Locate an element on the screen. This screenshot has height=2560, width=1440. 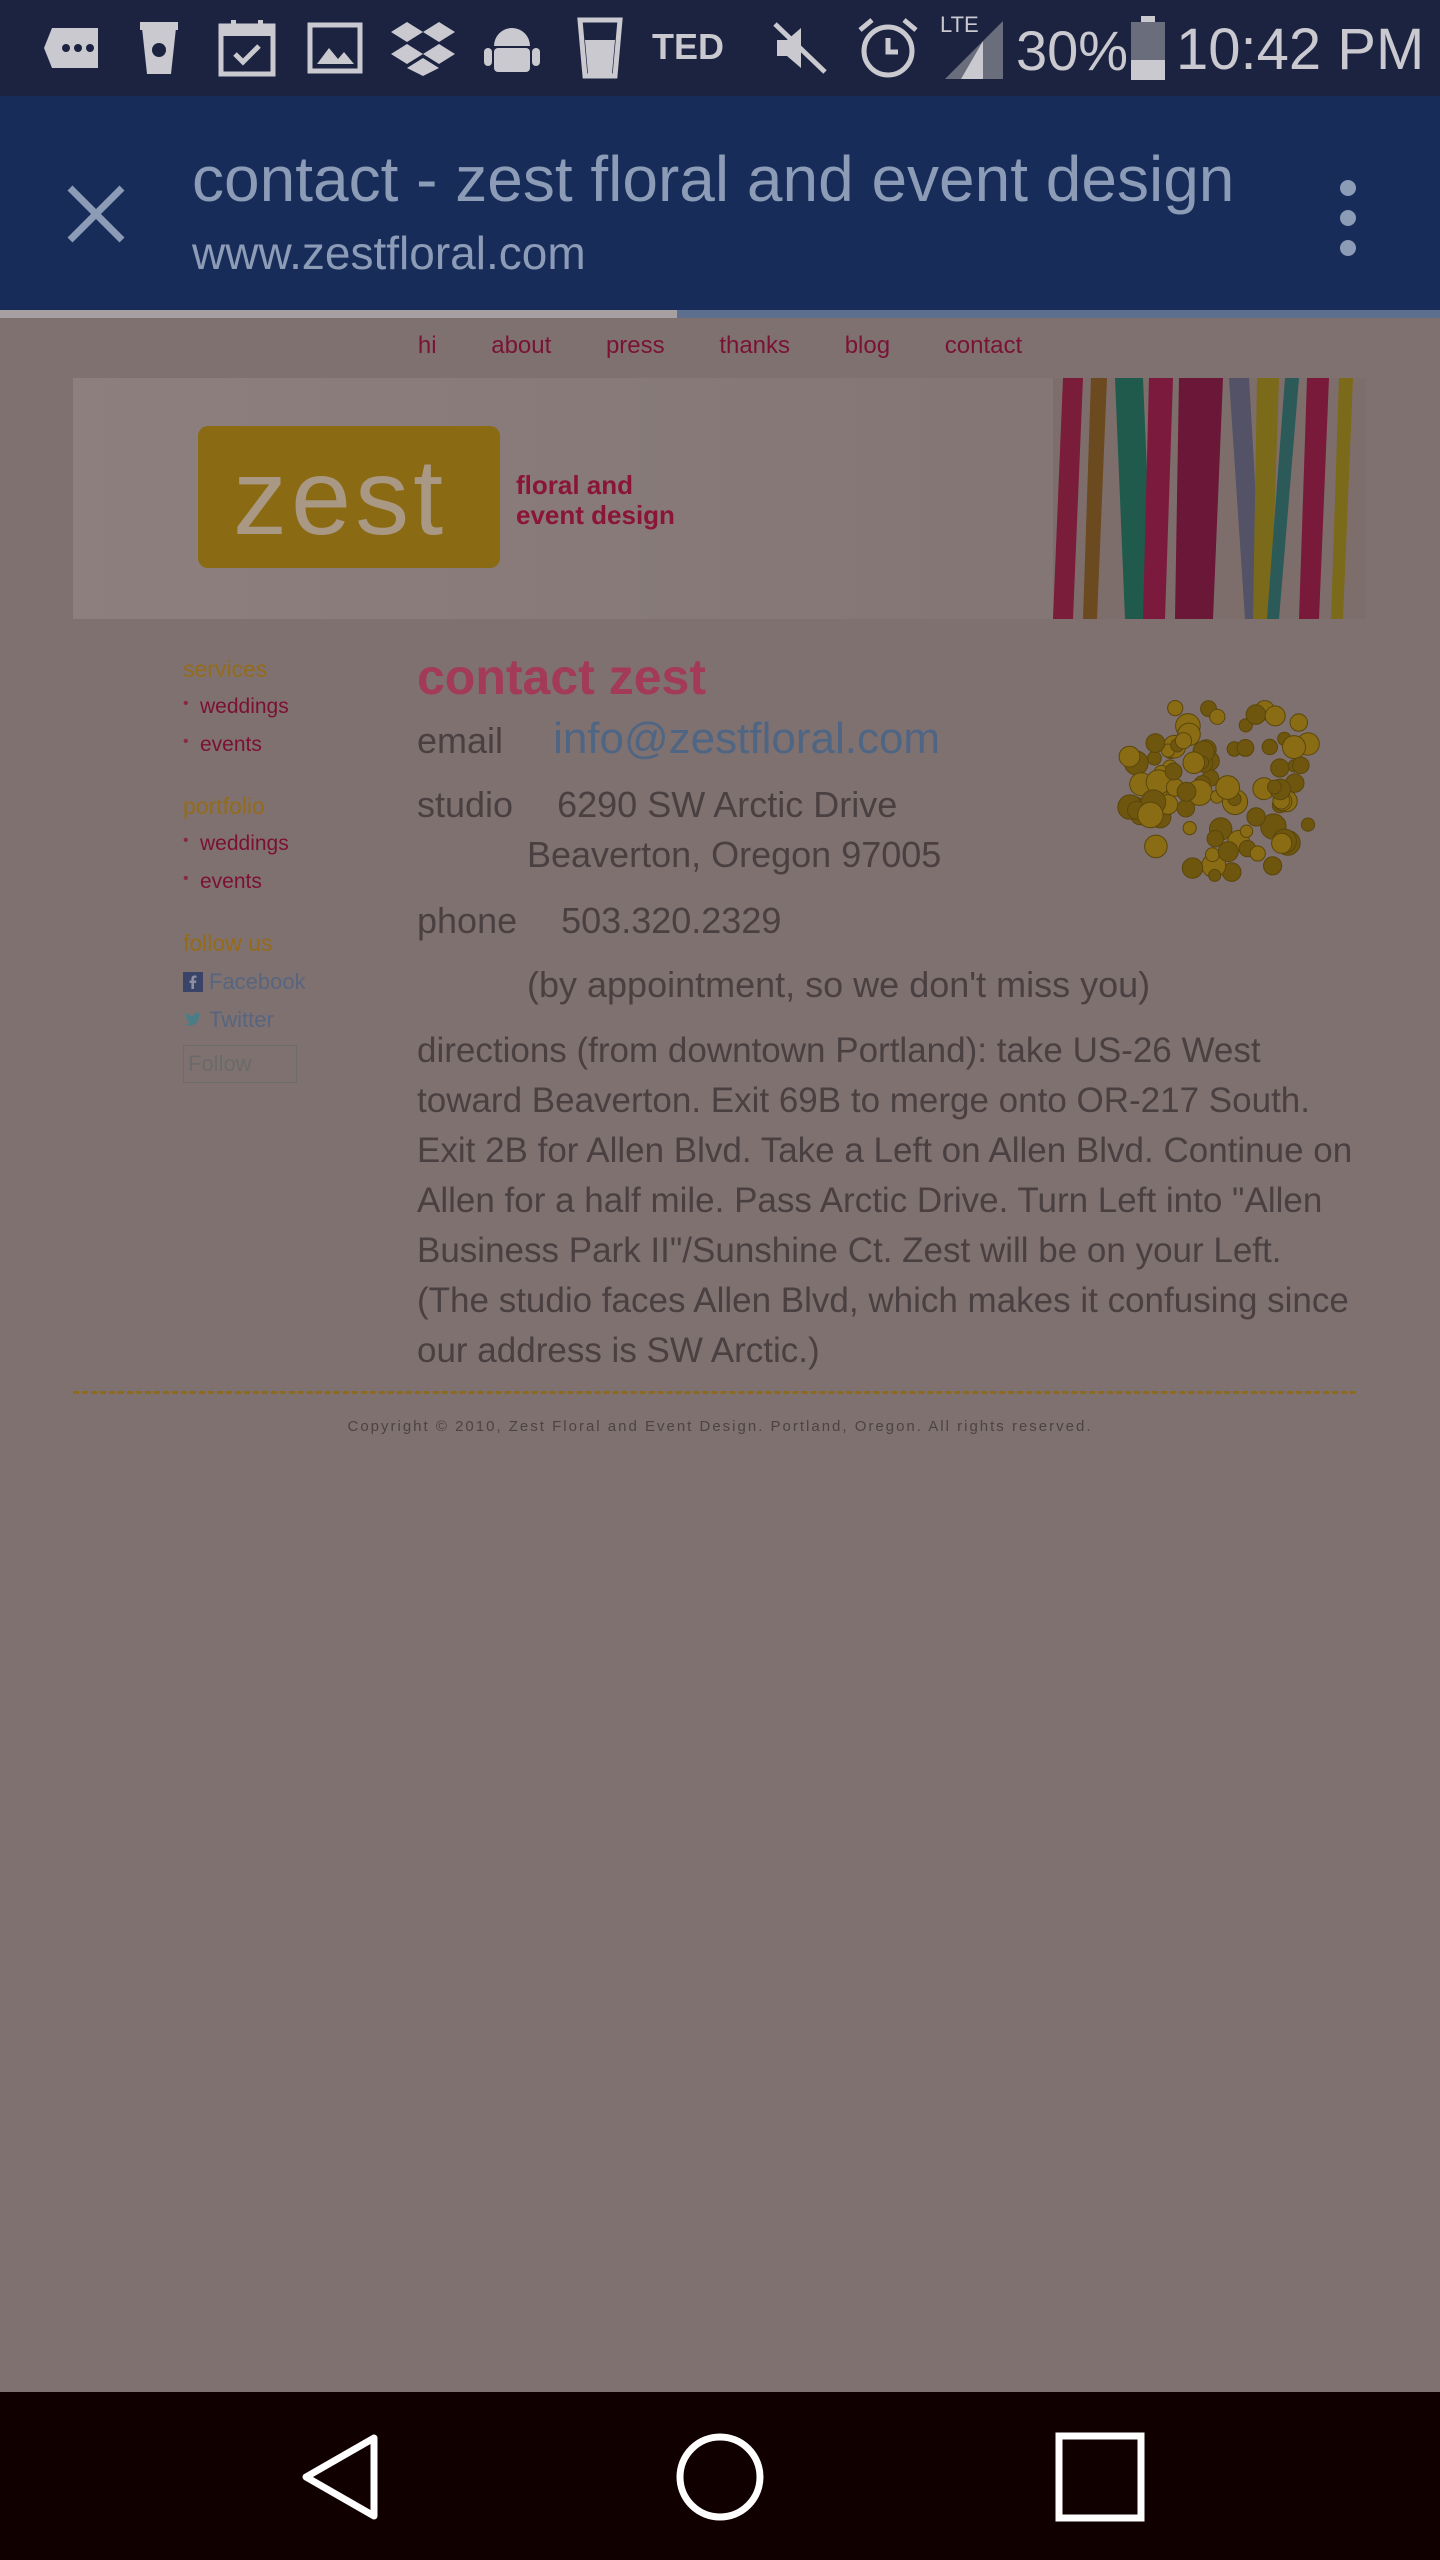
email-link: info@zestfloral.com is located at coordinates (746, 738).